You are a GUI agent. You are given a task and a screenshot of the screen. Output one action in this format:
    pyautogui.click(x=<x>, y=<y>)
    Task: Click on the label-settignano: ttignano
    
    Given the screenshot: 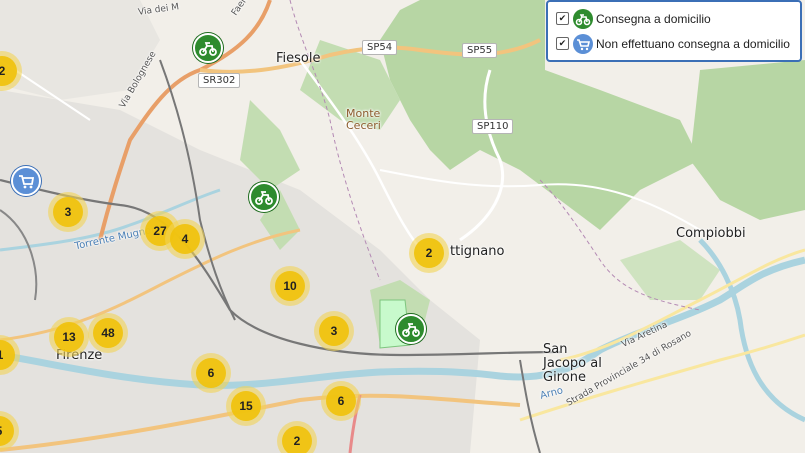 What is the action you would take?
    pyautogui.click(x=477, y=251)
    